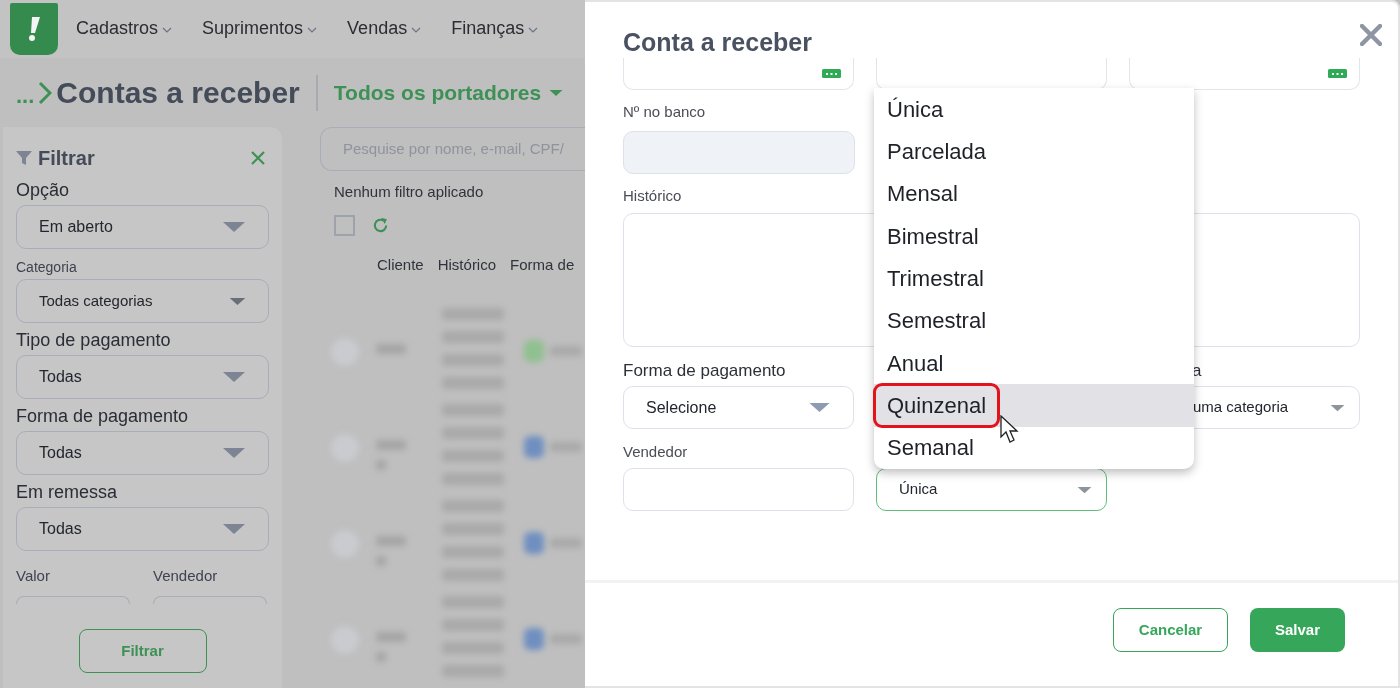 This screenshot has width=1400, height=688. What do you see at coordinates (400, 265) in the screenshot?
I see `column-header: Cliente` at bounding box center [400, 265].